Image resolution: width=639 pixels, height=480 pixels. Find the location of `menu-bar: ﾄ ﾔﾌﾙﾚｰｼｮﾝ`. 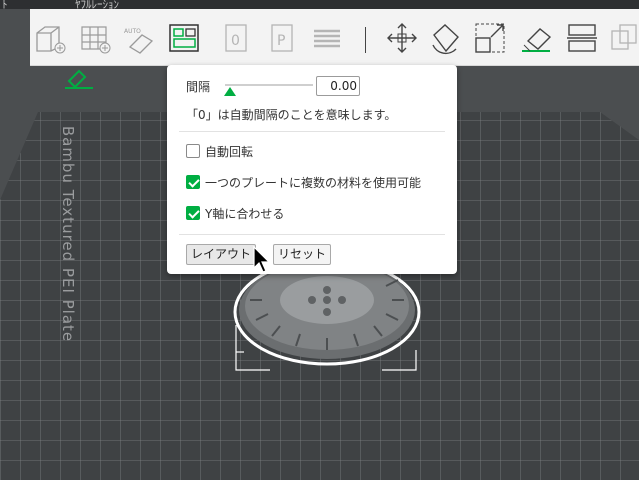

menu-bar: ﾄ ﾔﾌﾙﾚｰｼｮﾝ is located at coordinates (319, 4).